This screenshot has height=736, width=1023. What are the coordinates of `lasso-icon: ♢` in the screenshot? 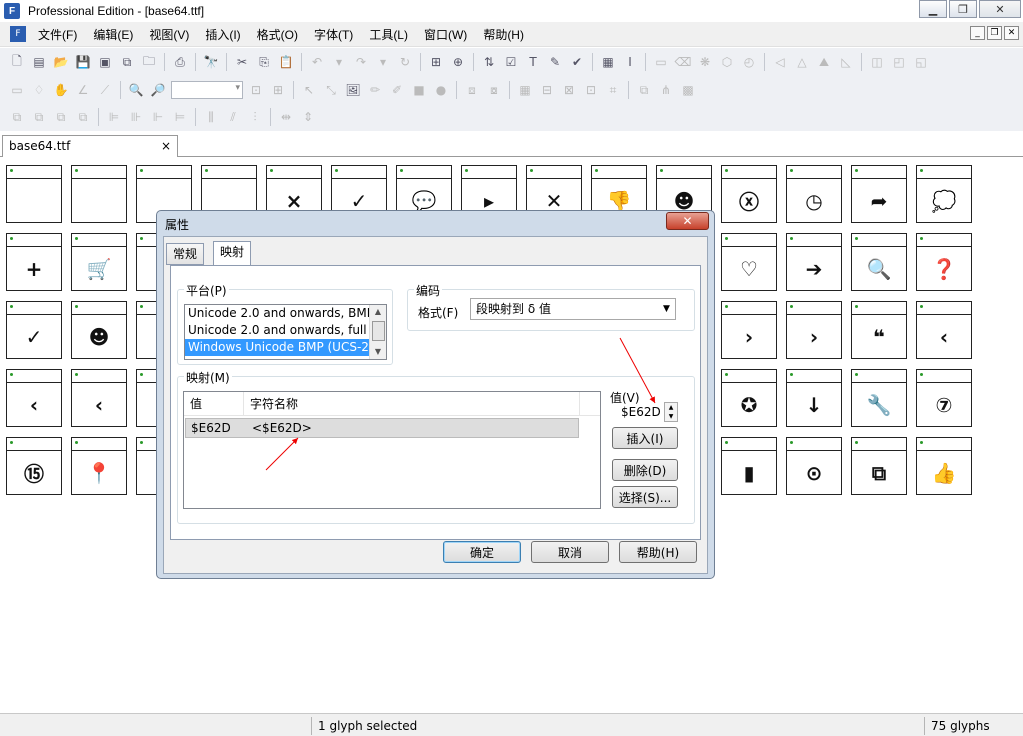 It's located at (39, 90).